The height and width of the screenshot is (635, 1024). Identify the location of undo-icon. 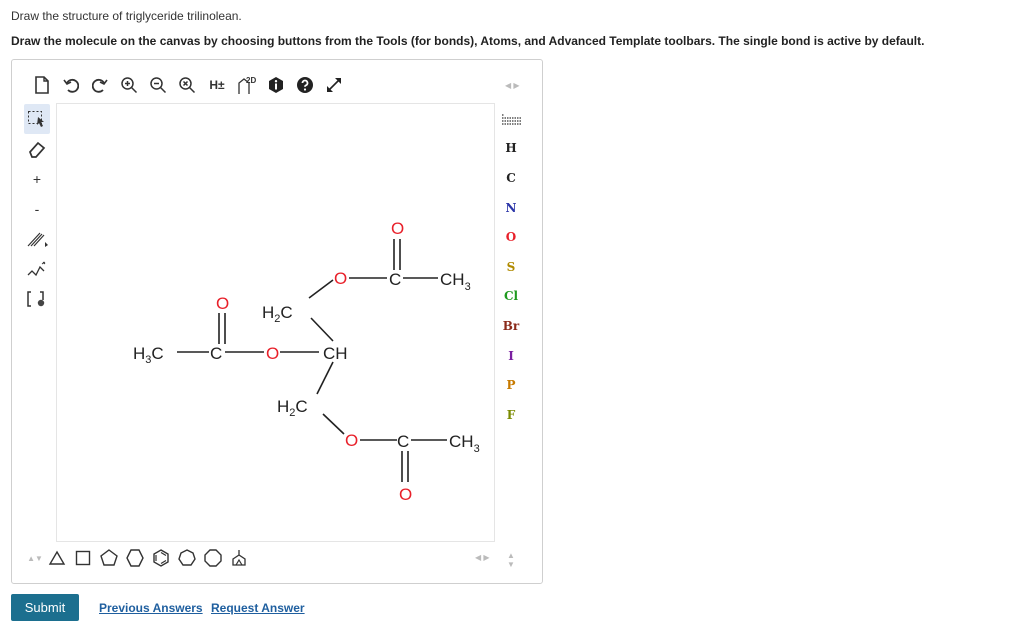
(71, 85).